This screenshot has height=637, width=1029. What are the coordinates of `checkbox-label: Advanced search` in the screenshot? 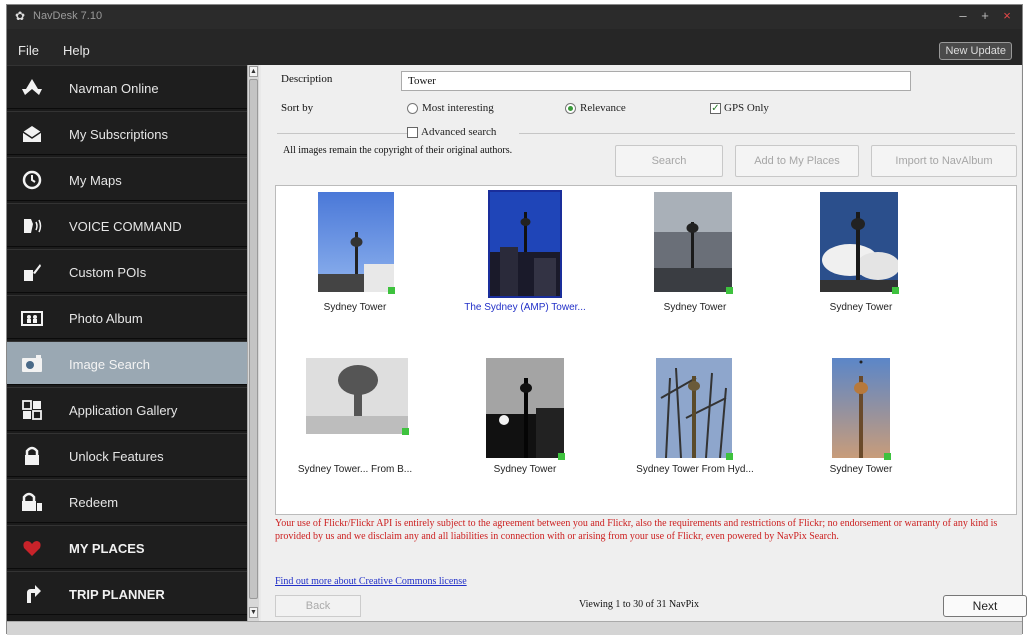 It's located at (459, 132).